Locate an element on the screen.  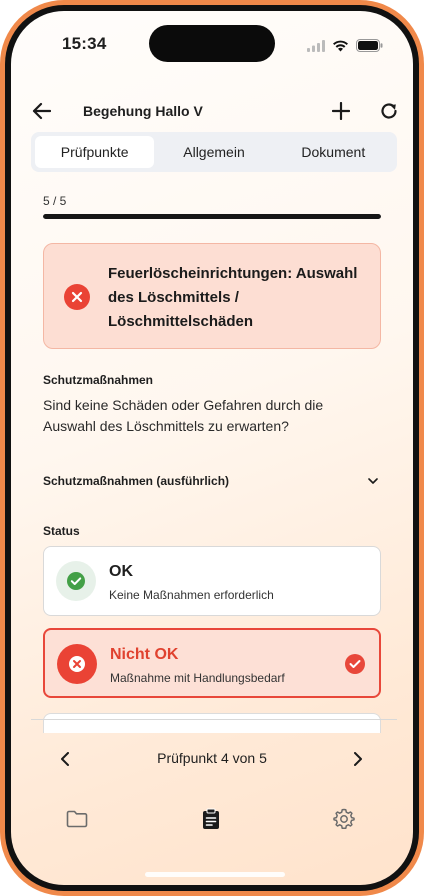
refresh-button is located at coordinates (389, 111).